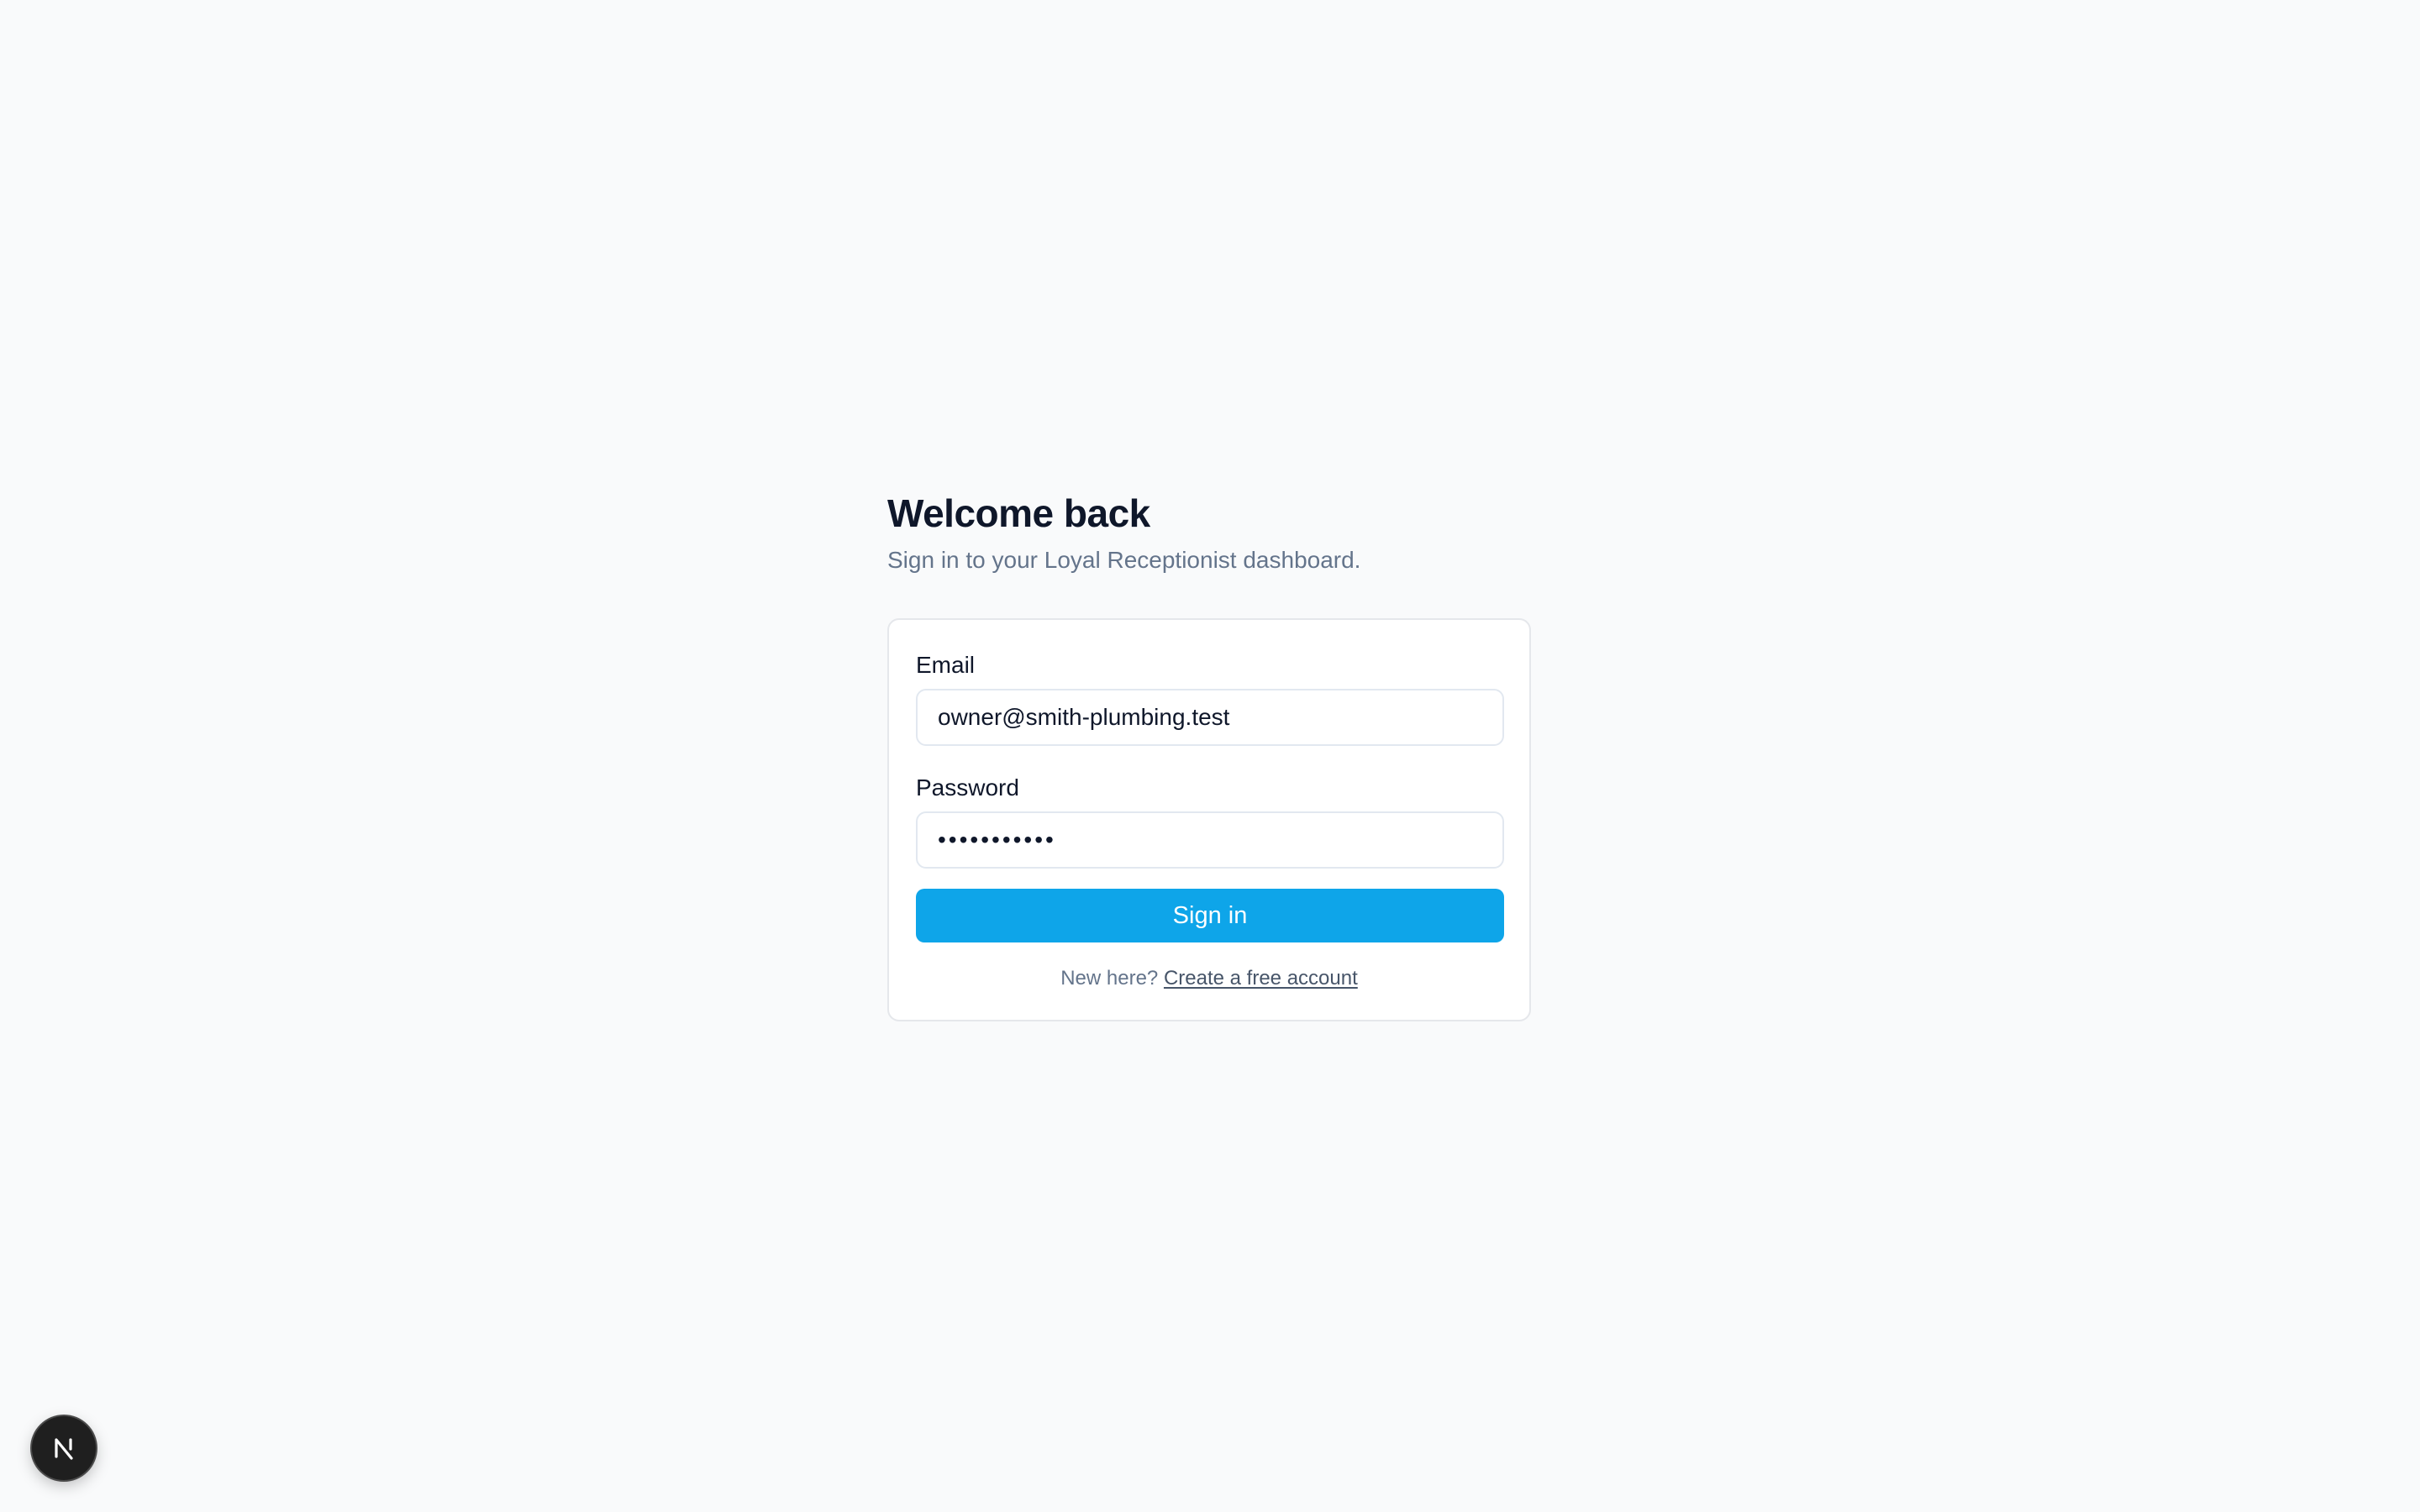 This screenshot has width=2420, height=1512. I want to click on signup-prompt: New here? Create a free account, so click(1209, 978).